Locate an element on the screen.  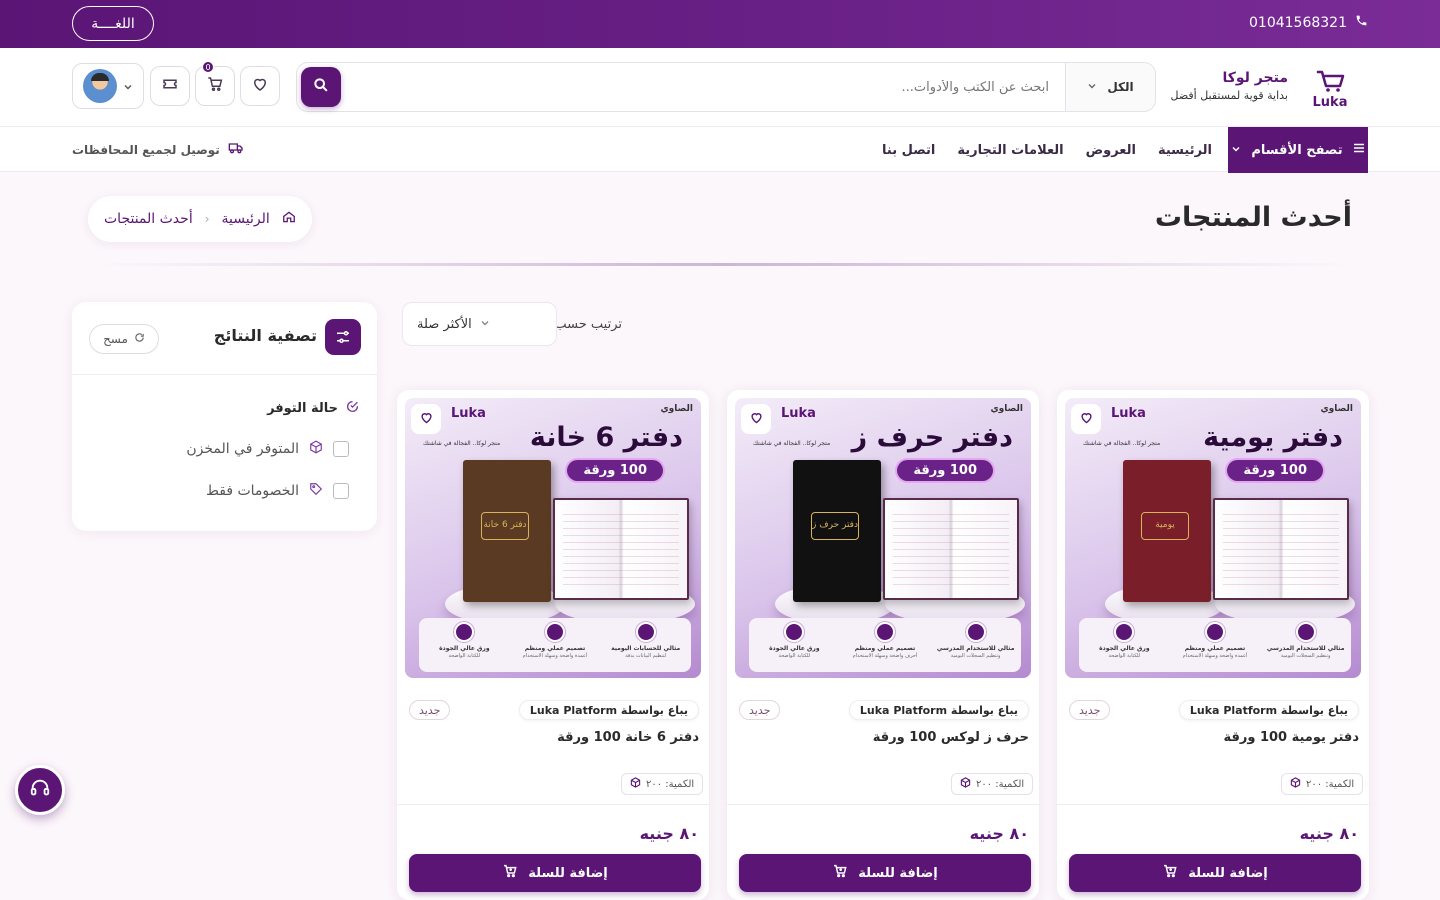
search-button is located at coordinates (321, 87).